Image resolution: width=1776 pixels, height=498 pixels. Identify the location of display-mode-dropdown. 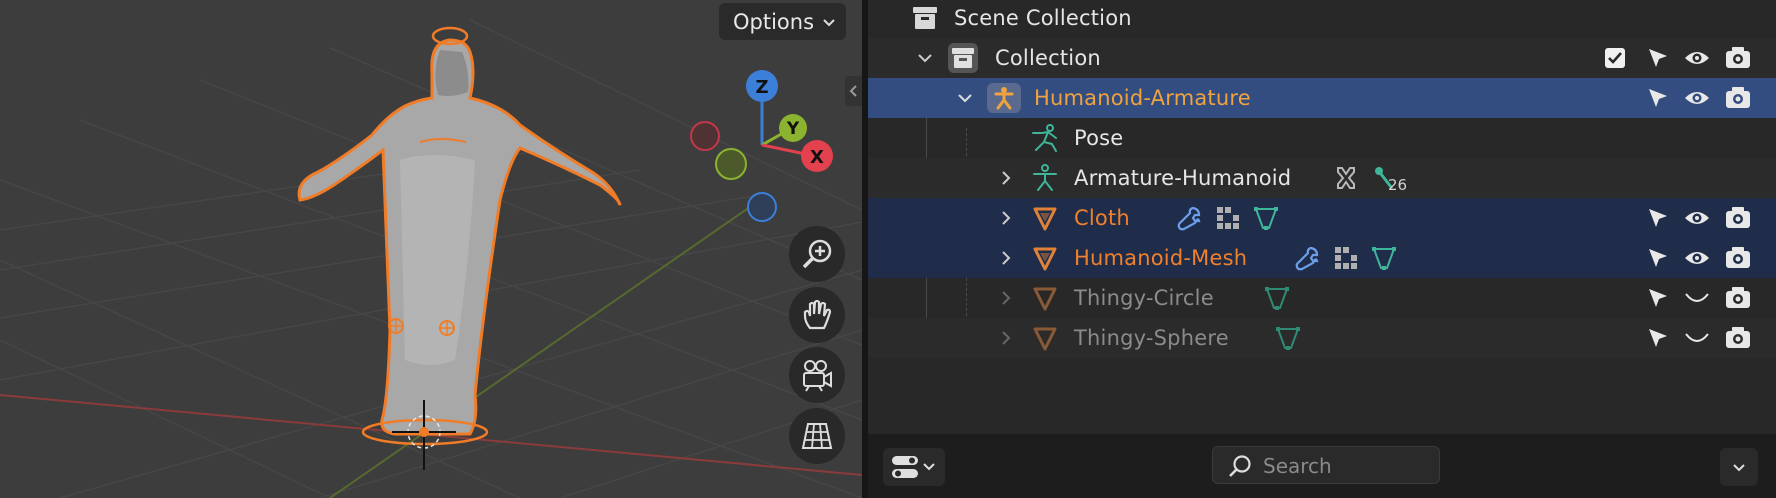
(914, 467).